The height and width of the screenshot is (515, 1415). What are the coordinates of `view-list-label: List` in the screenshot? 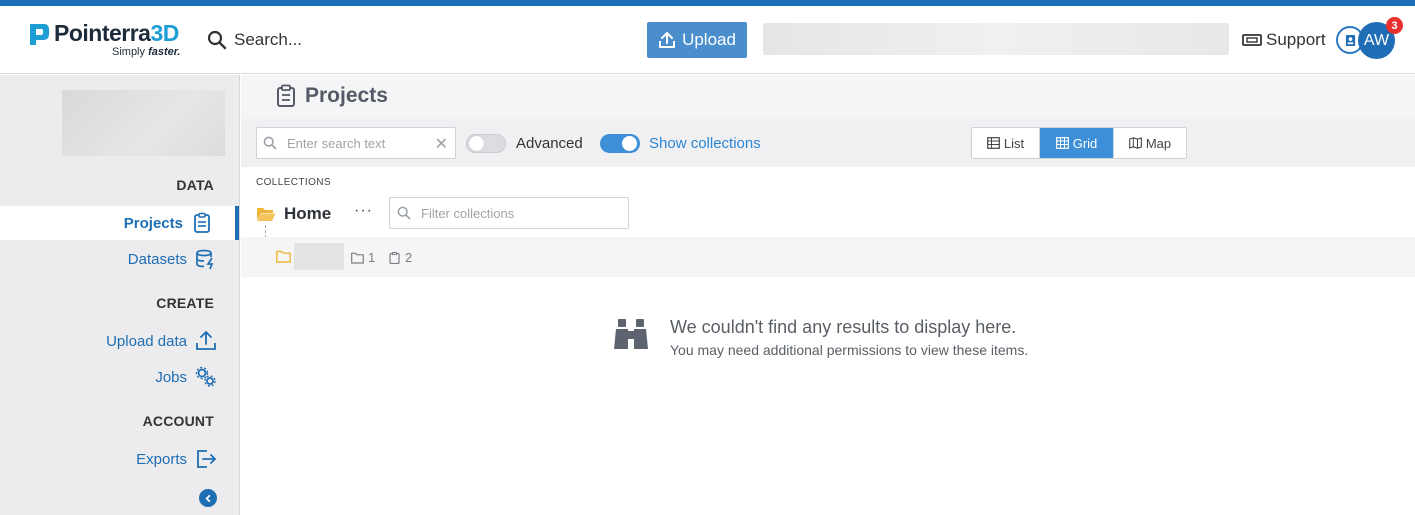 It's located at (1014, 143).